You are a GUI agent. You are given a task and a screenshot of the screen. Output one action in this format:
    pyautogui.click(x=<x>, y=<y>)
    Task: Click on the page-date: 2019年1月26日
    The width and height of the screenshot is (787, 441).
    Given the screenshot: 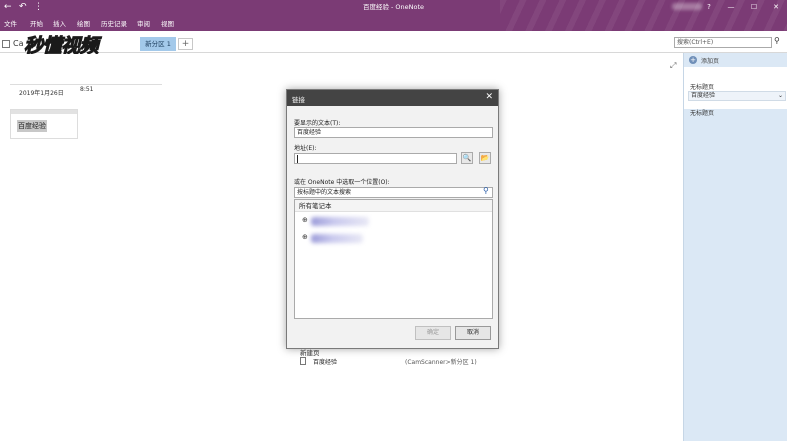 What is the action you would take?
    pyautogui.click(x=41, y=93)
    